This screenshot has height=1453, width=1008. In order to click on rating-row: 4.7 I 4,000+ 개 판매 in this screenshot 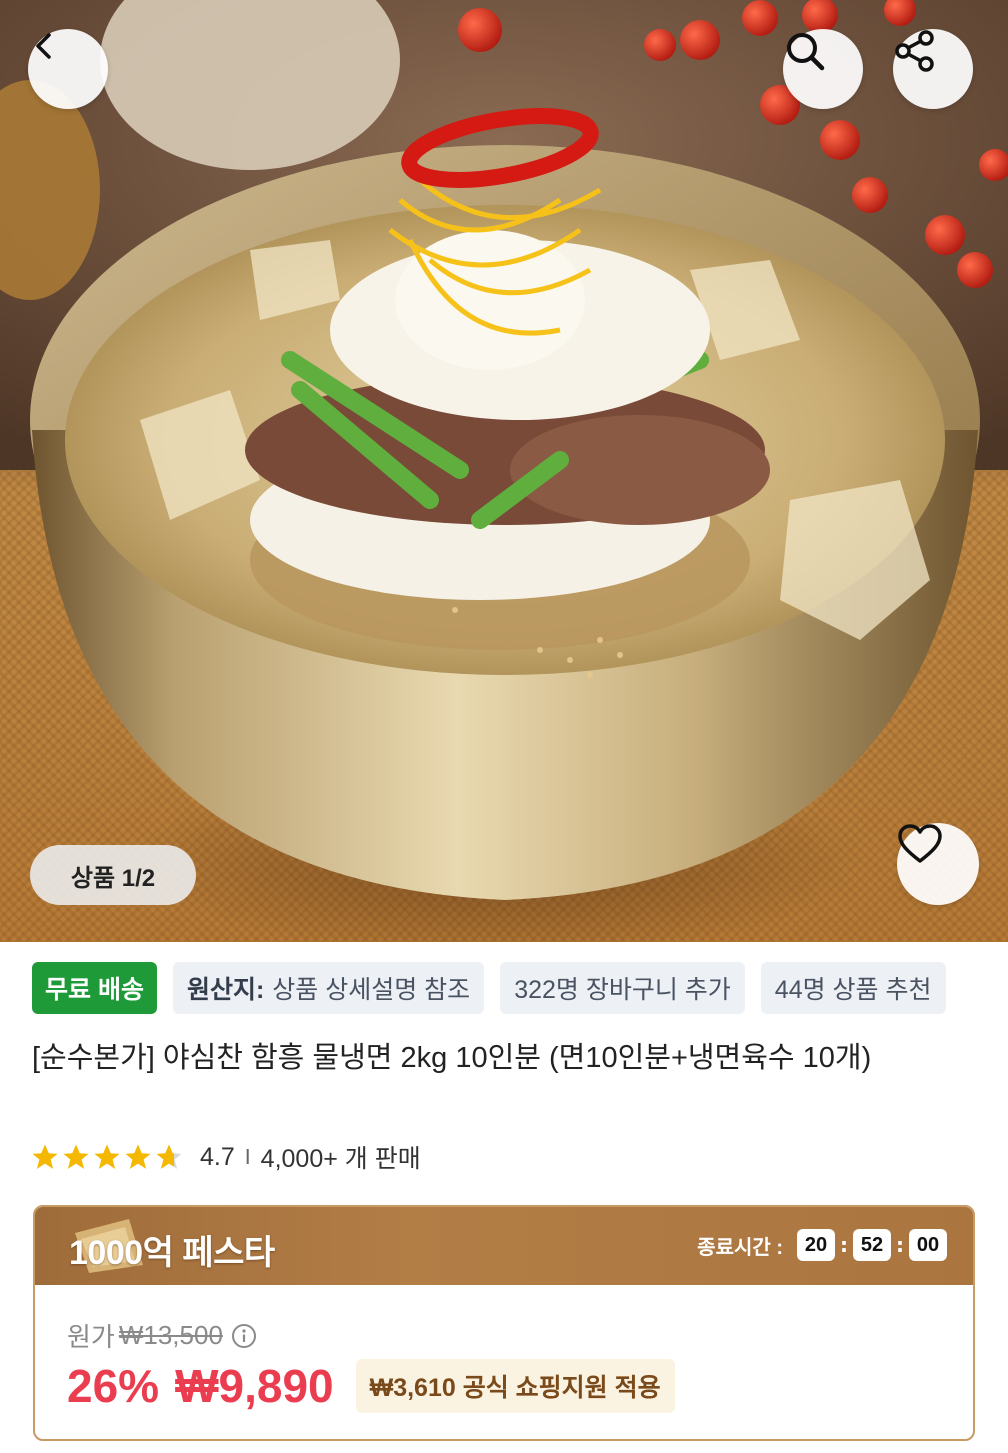, I will do `click(225, 1157)`.